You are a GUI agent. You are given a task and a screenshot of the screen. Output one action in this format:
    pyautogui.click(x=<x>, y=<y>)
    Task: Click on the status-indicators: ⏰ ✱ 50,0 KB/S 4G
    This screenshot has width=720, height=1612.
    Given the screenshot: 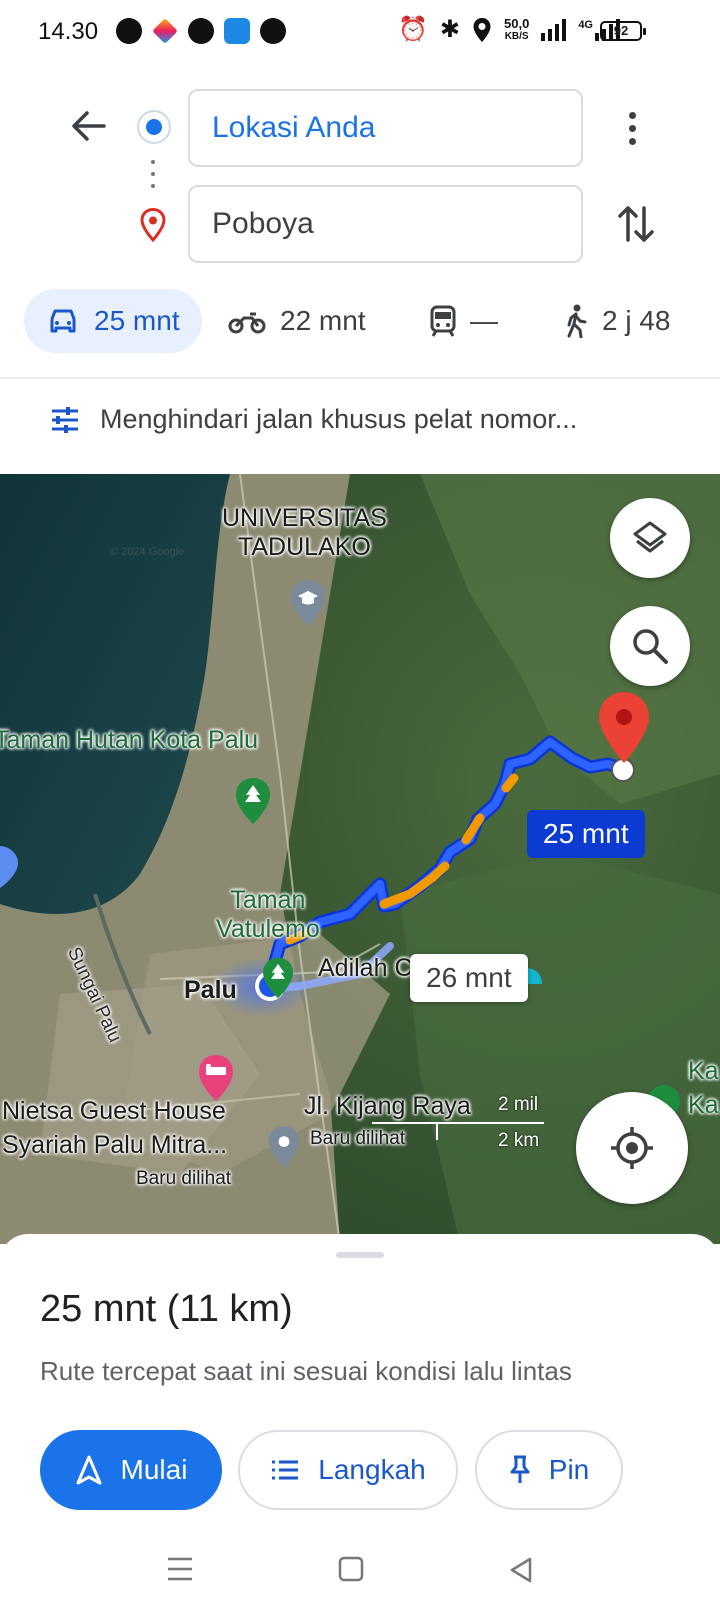 What is the action you would take?
    pyautogui.click(x=509, y=30)
    